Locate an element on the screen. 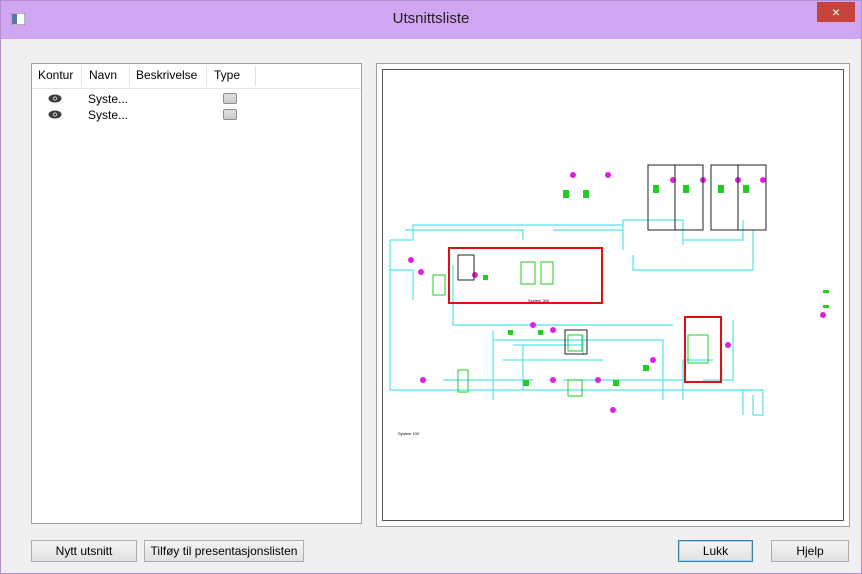  system-label: System 300 is located at coordinates (539, 300).